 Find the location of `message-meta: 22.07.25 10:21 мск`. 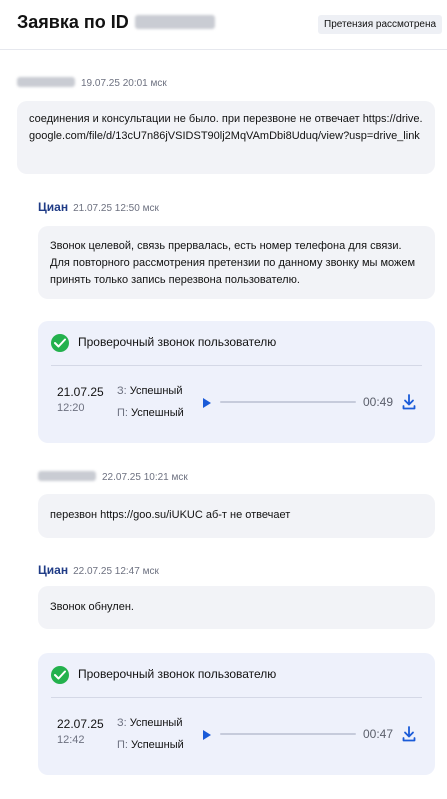

message-meta: 22.07.25 10:21 мск is located at coordinates (113, 477).